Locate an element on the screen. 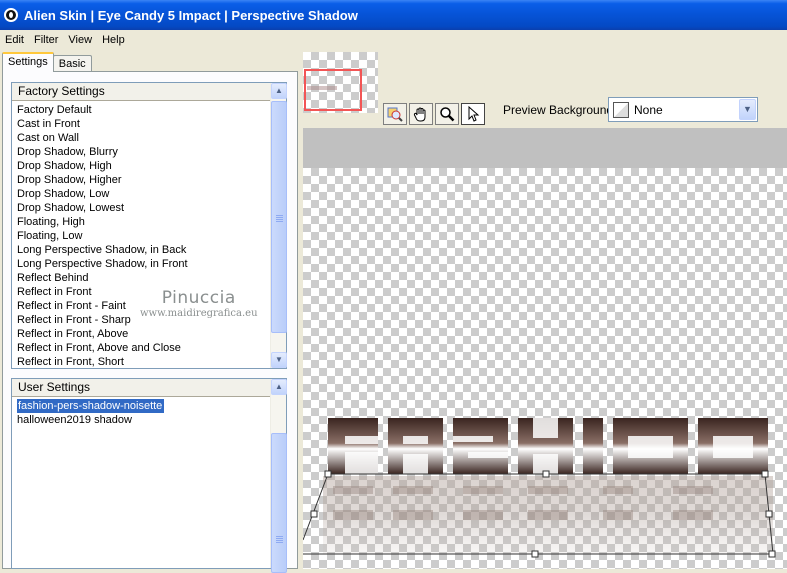  magnifier-icon is located at coordinates (447, 114).